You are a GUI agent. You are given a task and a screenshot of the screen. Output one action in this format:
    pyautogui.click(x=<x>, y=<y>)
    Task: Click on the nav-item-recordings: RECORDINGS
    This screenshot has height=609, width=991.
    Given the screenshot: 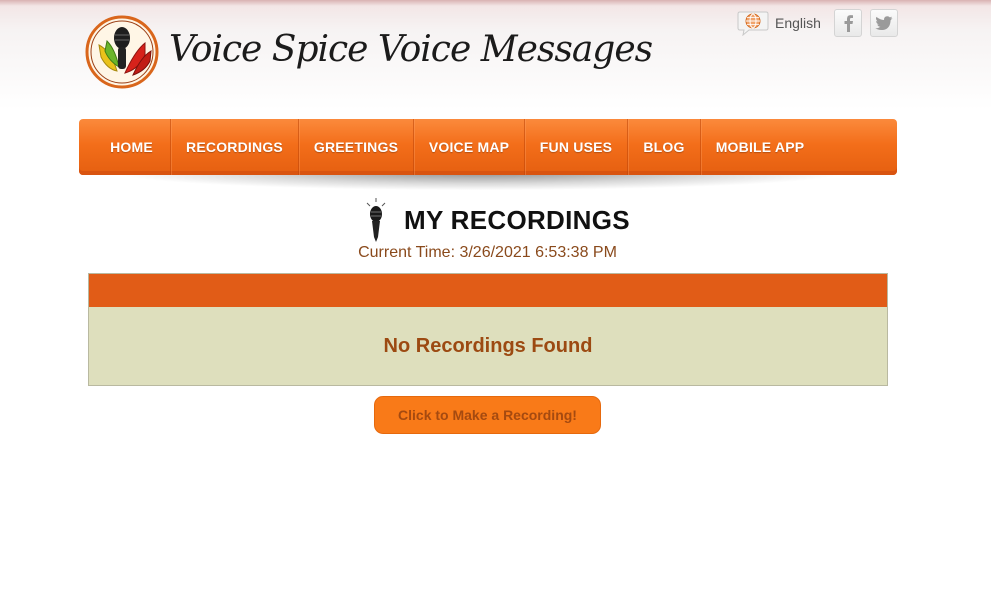 What is the action you would take?
    pyautogui.click(x=235, y=147)
    